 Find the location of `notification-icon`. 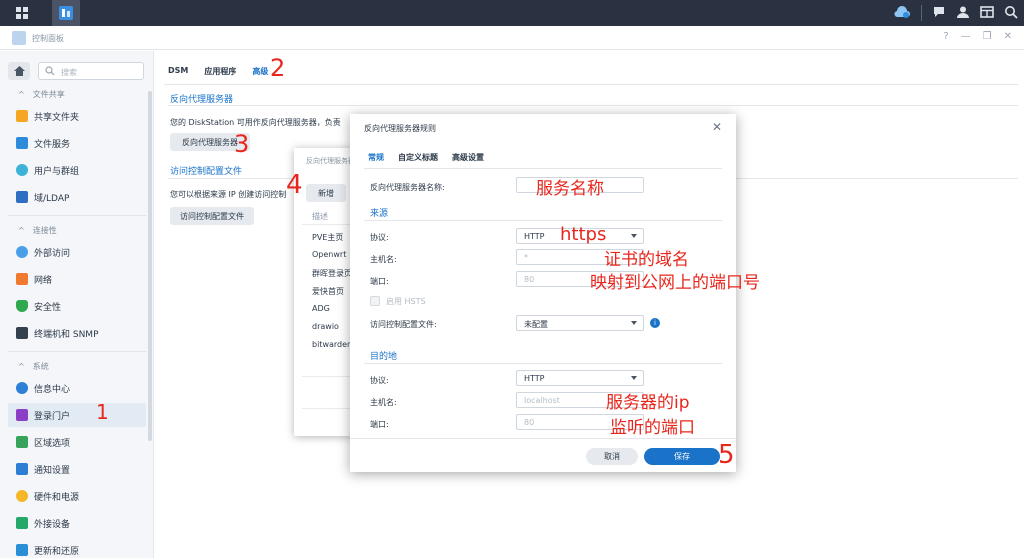

notification-icon is located at coordinates (22, 469).